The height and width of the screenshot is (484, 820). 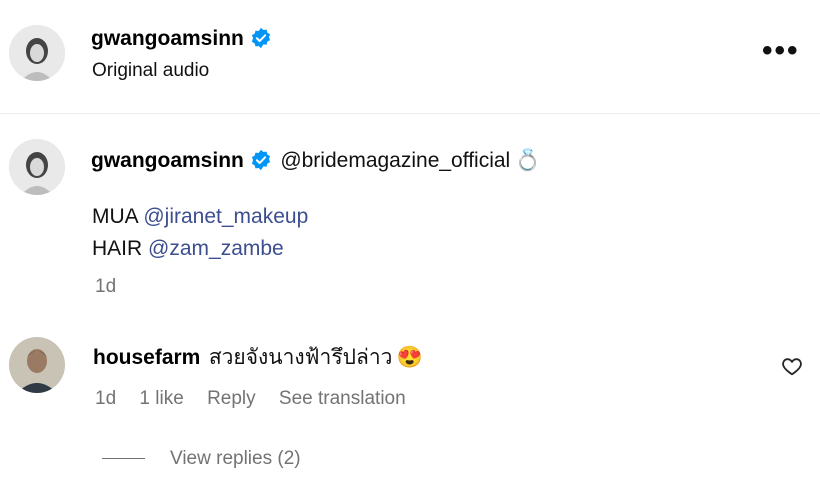 I want to click on caption-line-mua: MUA @jiranet_makeup, so click(x=200, y=217).